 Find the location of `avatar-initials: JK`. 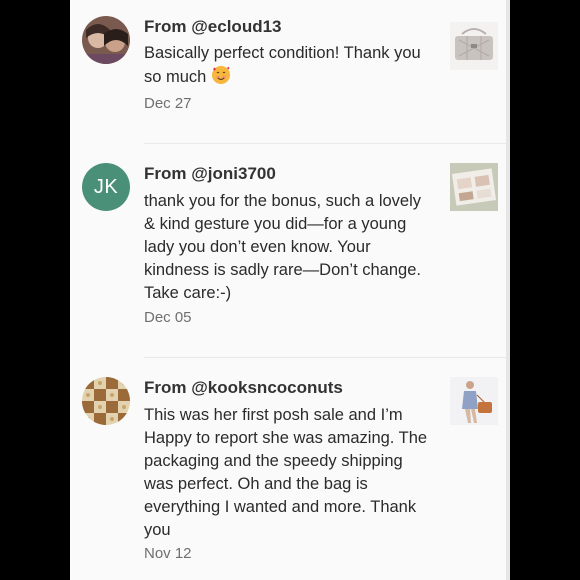

avatar-initials: JK is located at coordinates (106, 186).